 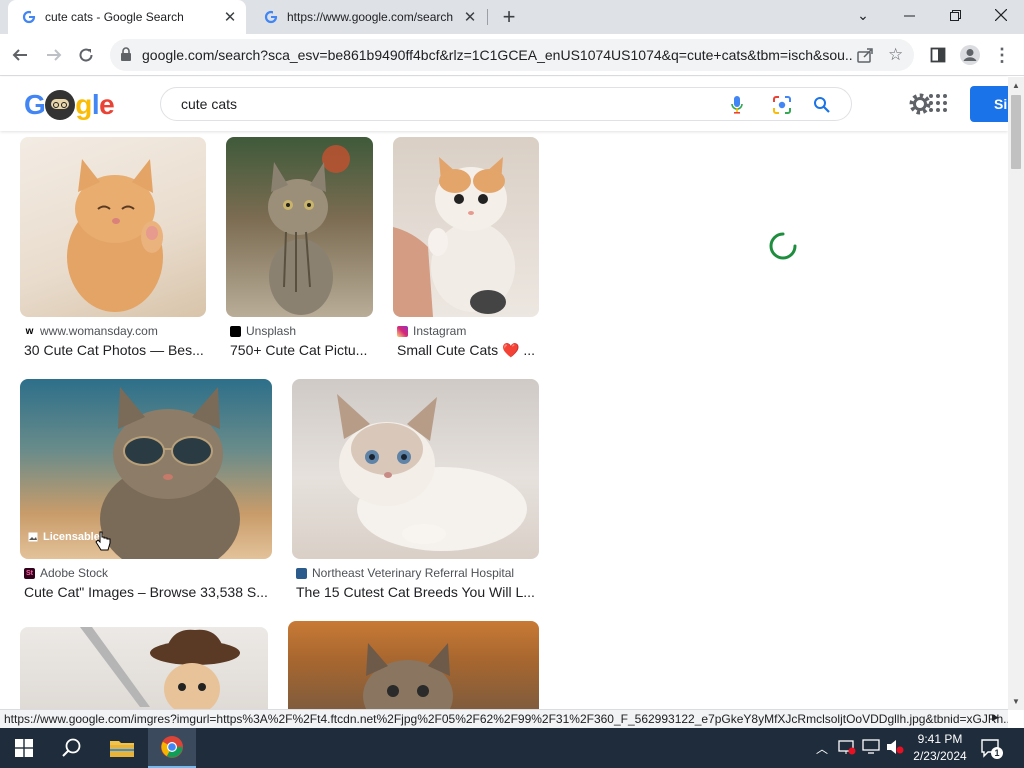 What do you see at coordinates (990, 104) in the screenshot?
I see `sign-in-button: Si` at bounding box center [990, 104].